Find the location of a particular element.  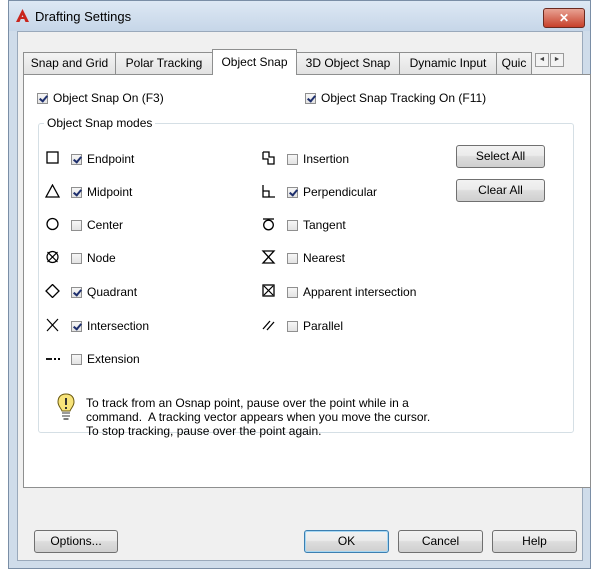

intersection-x-icon is located at coordinates (52, 325).